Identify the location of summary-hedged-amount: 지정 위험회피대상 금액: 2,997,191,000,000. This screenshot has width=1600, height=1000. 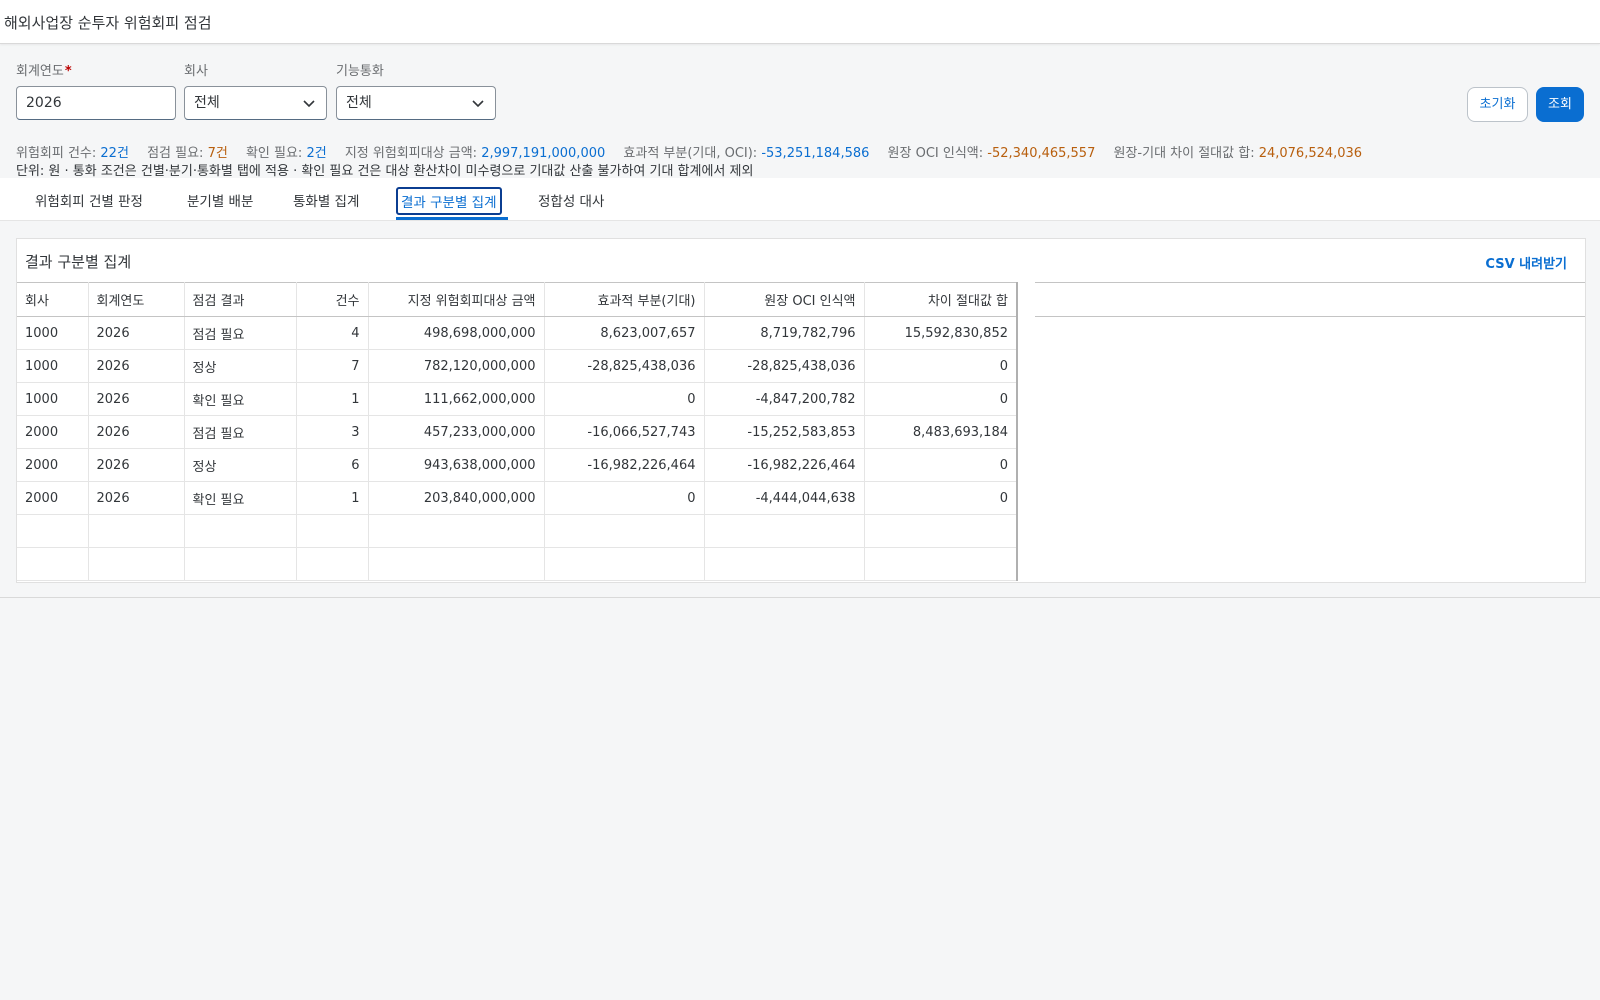
(475, 153).